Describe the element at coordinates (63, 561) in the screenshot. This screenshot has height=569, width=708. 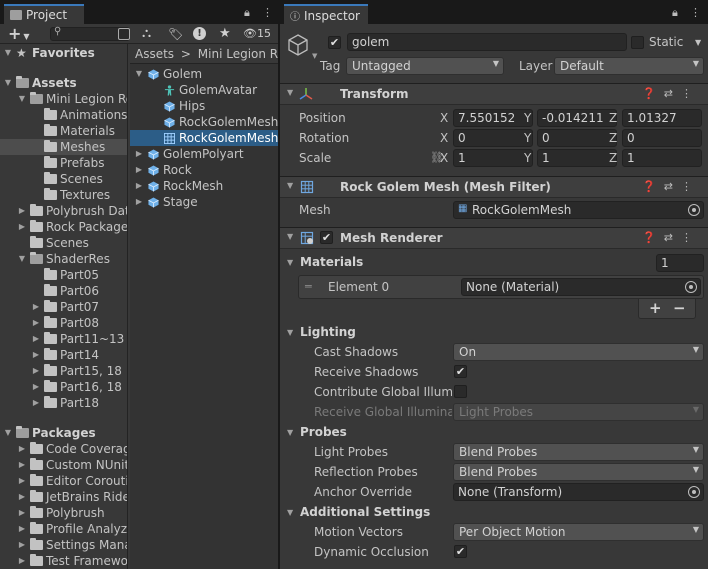
I see `tree-item: ▶ Test Framework` at that location.